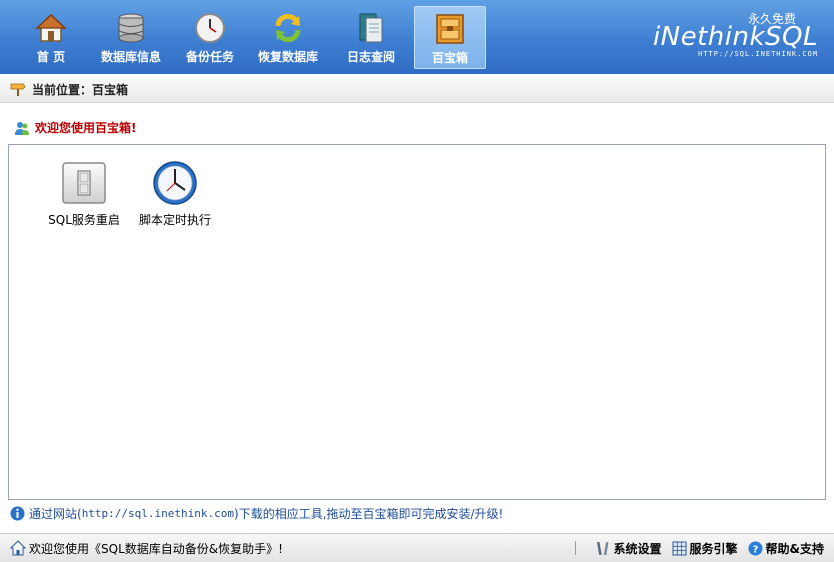  I want to click on nav-database-info: 数据库信息, so click(131, 37).